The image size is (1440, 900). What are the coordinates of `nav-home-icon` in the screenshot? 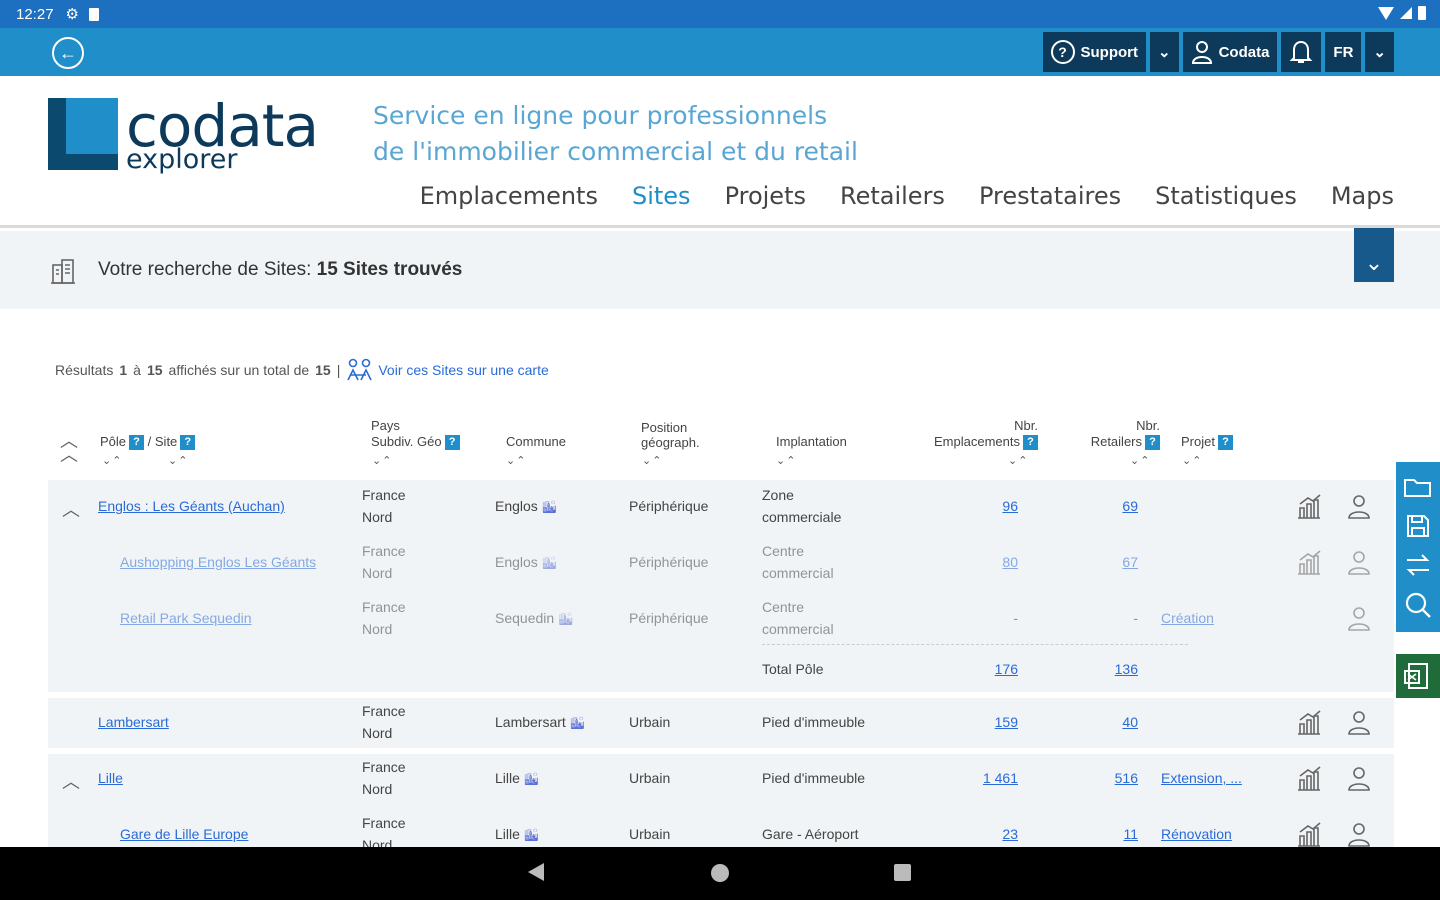 It's located at (720, 873).